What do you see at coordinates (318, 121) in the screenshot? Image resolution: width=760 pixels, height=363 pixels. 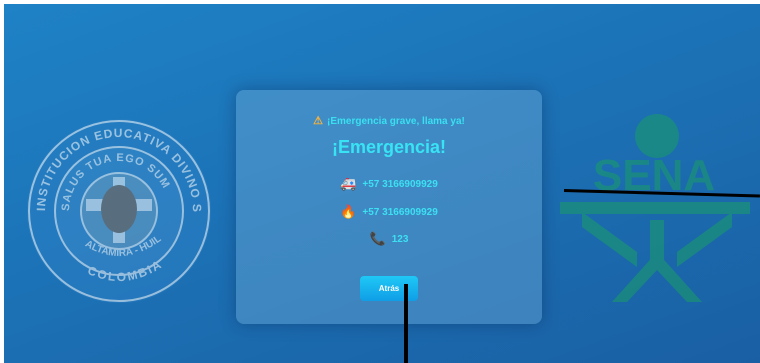 I see `warning-icon: ⚠` at bounding box center [318, 121].